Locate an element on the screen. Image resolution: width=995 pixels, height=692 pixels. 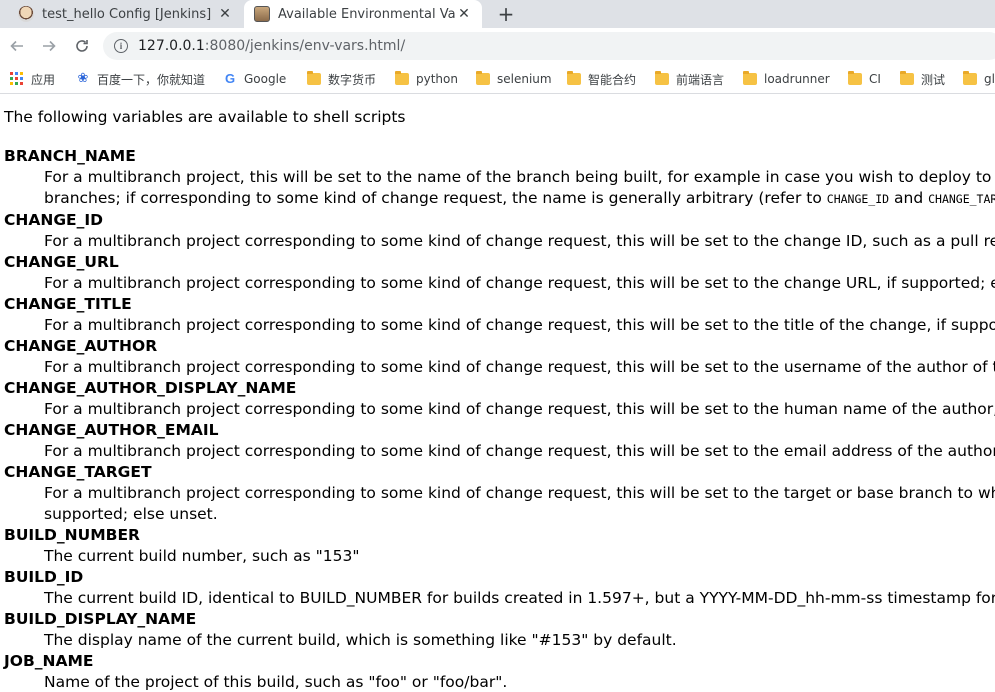
baidu-paw-icon: ❀ is located at coordinates (83, 78).